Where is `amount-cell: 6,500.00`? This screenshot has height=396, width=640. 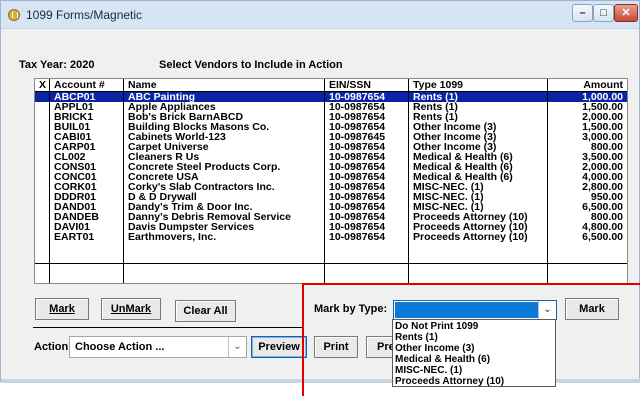 amount-cell: 6,500.00 is located at coordinates (602, 237).